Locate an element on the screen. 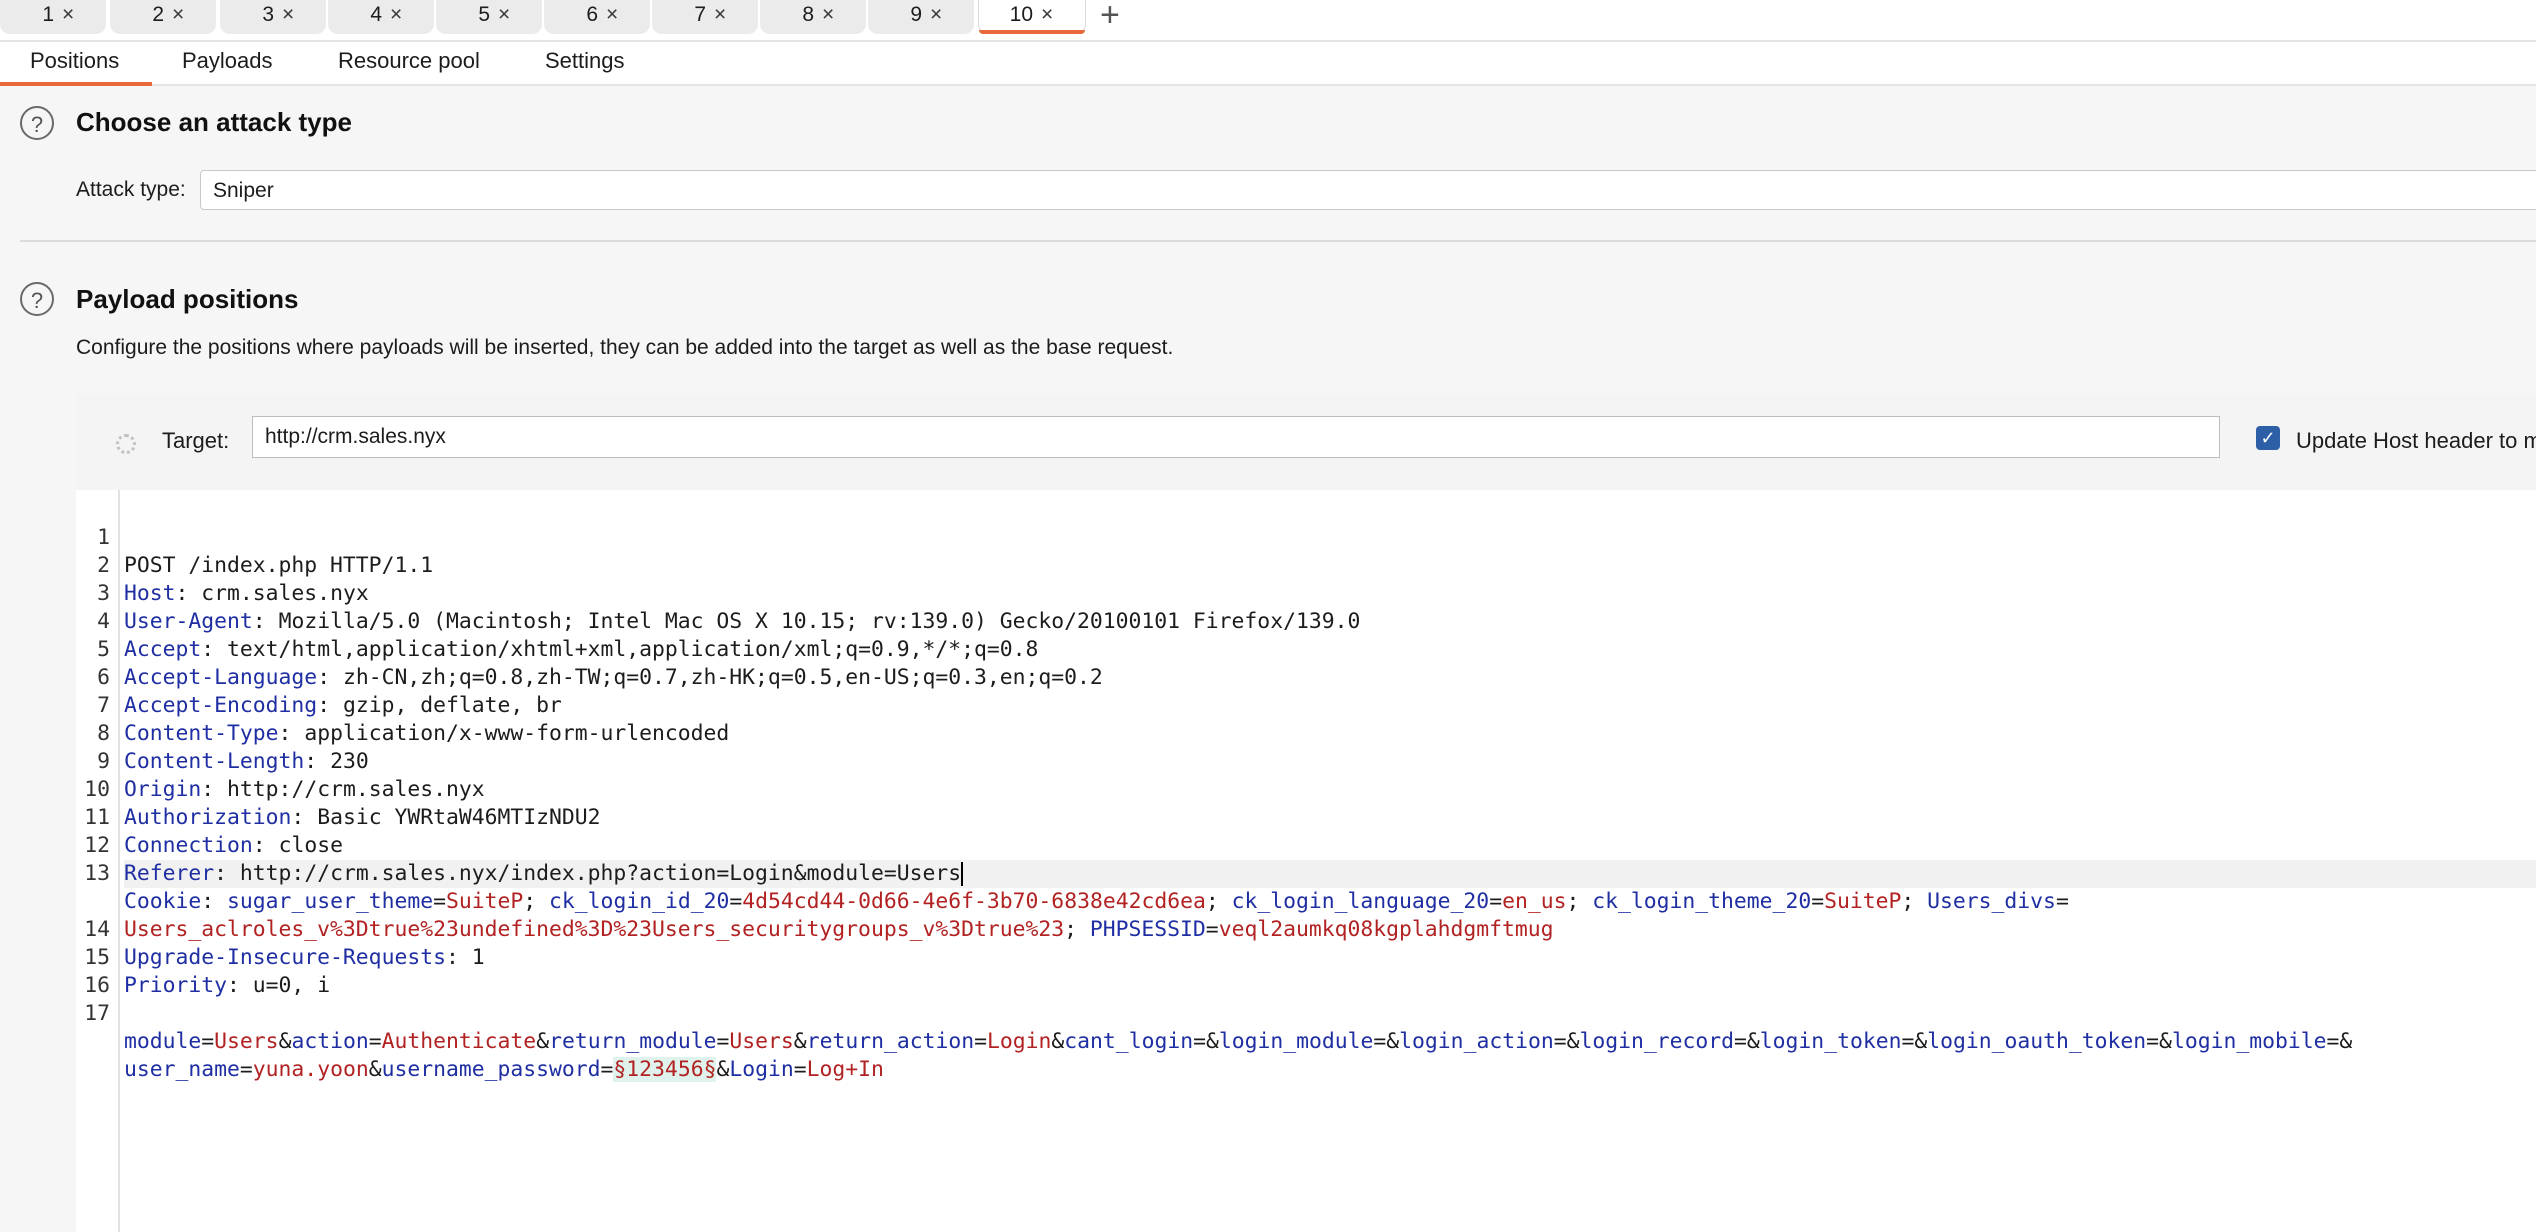 Image resolution: width=2536 pixels, height=1232 pixels. param-name: Login is located at coordinates (761, 1069).